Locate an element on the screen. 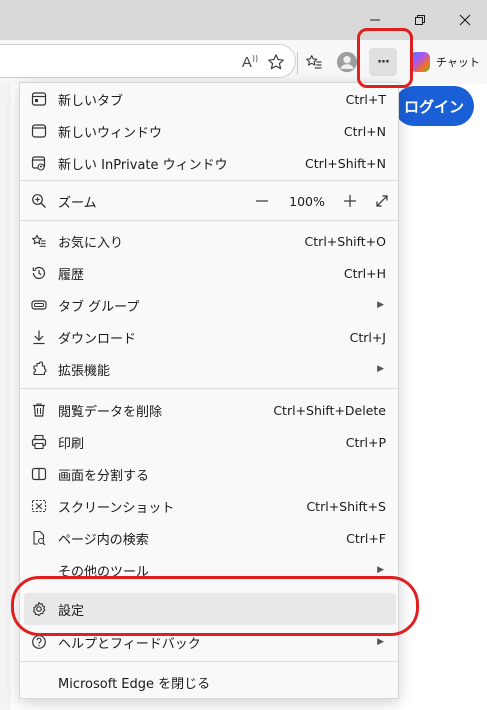 This screenshot has height=710, width=487. zoom-level: 100% is located at coordinates (307, 201).